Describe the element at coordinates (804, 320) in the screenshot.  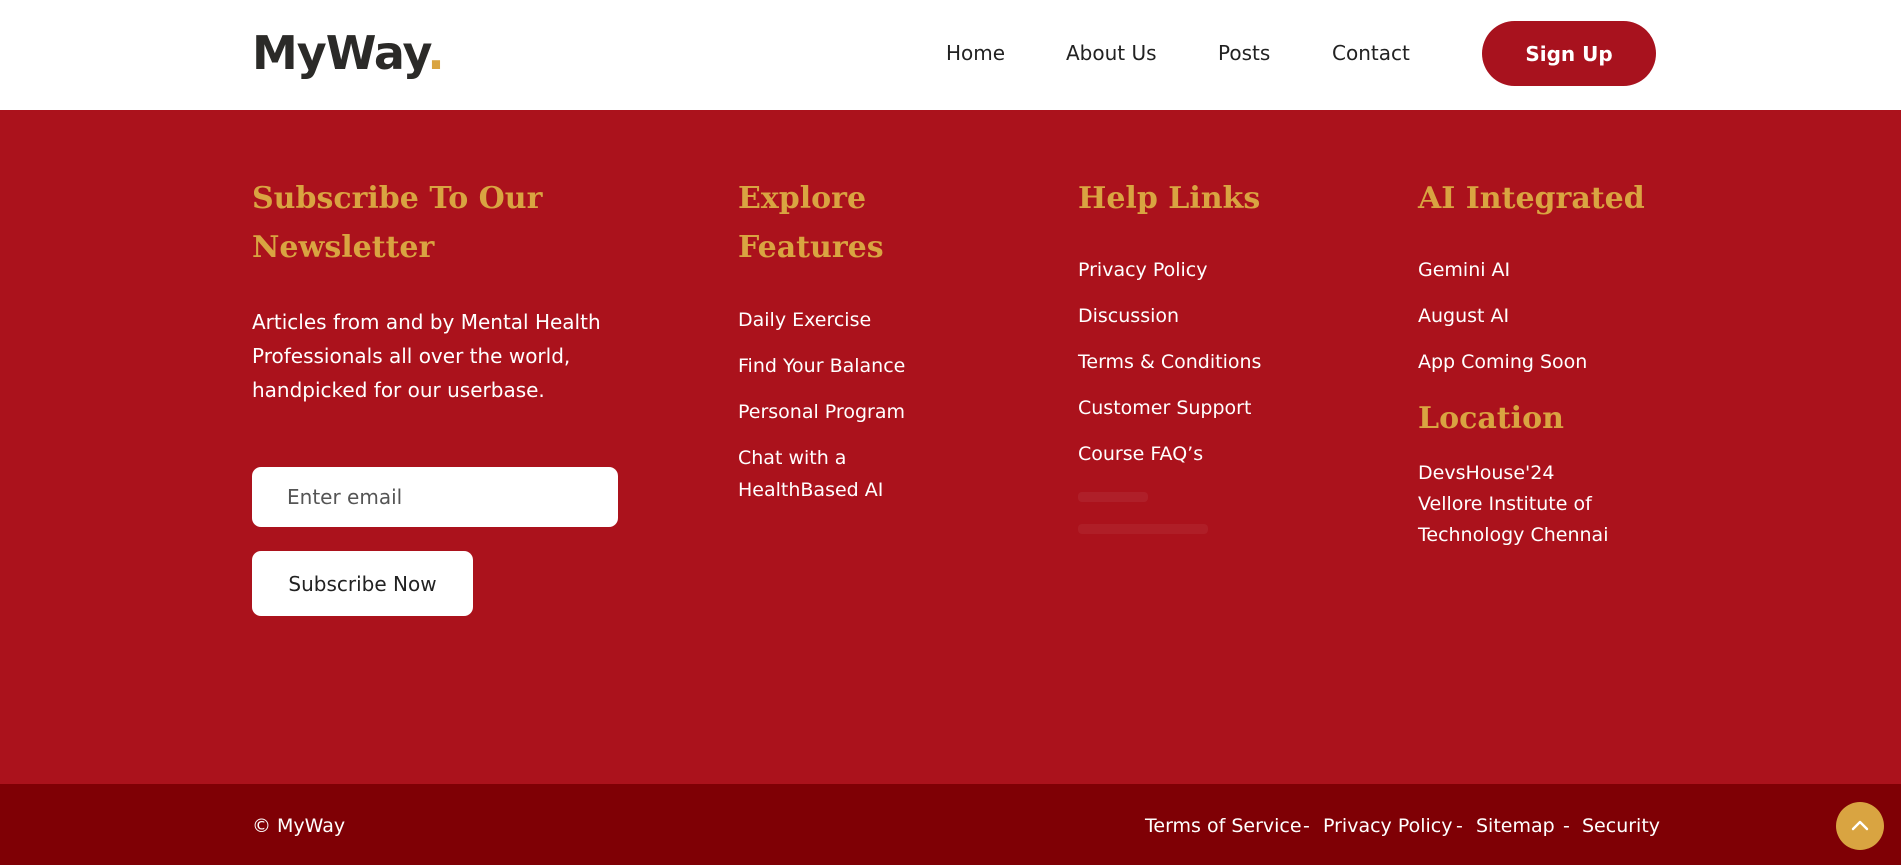
I see `explore-link-daily-exercise: Daily Exercise` at that location.